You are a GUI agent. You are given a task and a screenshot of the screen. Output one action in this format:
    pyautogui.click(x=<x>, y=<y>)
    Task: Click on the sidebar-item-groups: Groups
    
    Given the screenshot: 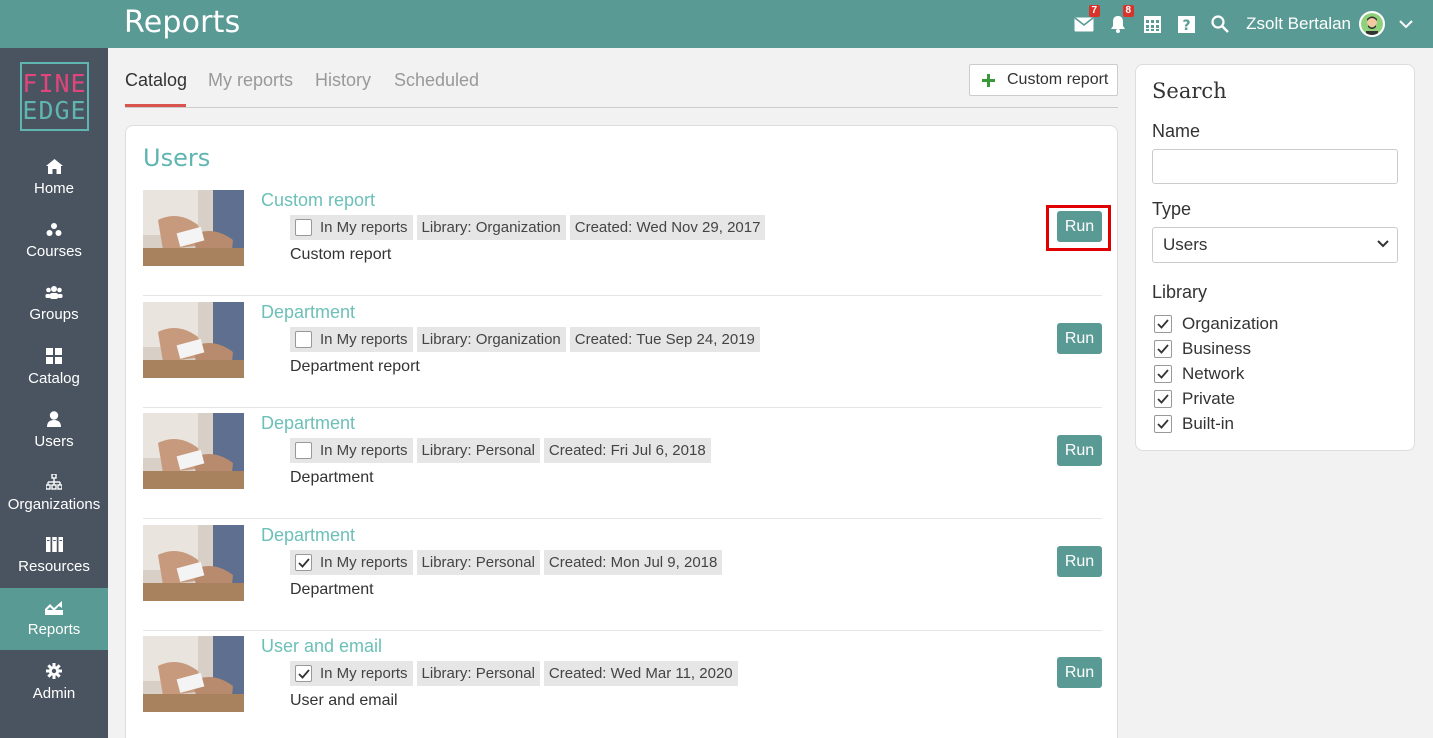 What is the action you would take?
    pyautogui.click(x=54, y=304)
    